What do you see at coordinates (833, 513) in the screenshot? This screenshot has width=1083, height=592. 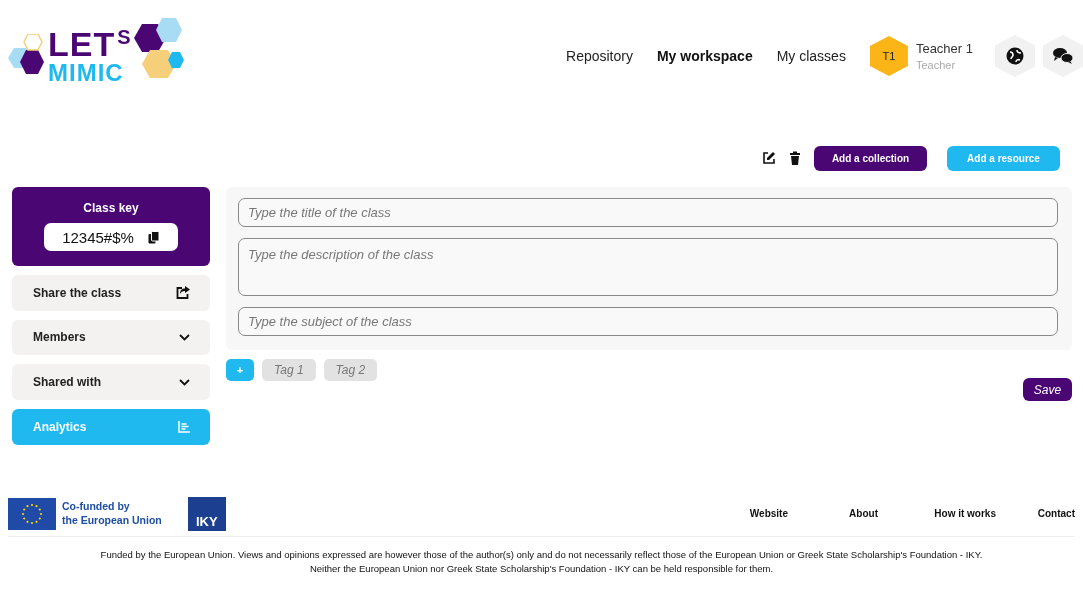 I see `footer-link: About` at bounding box center [833, 513].